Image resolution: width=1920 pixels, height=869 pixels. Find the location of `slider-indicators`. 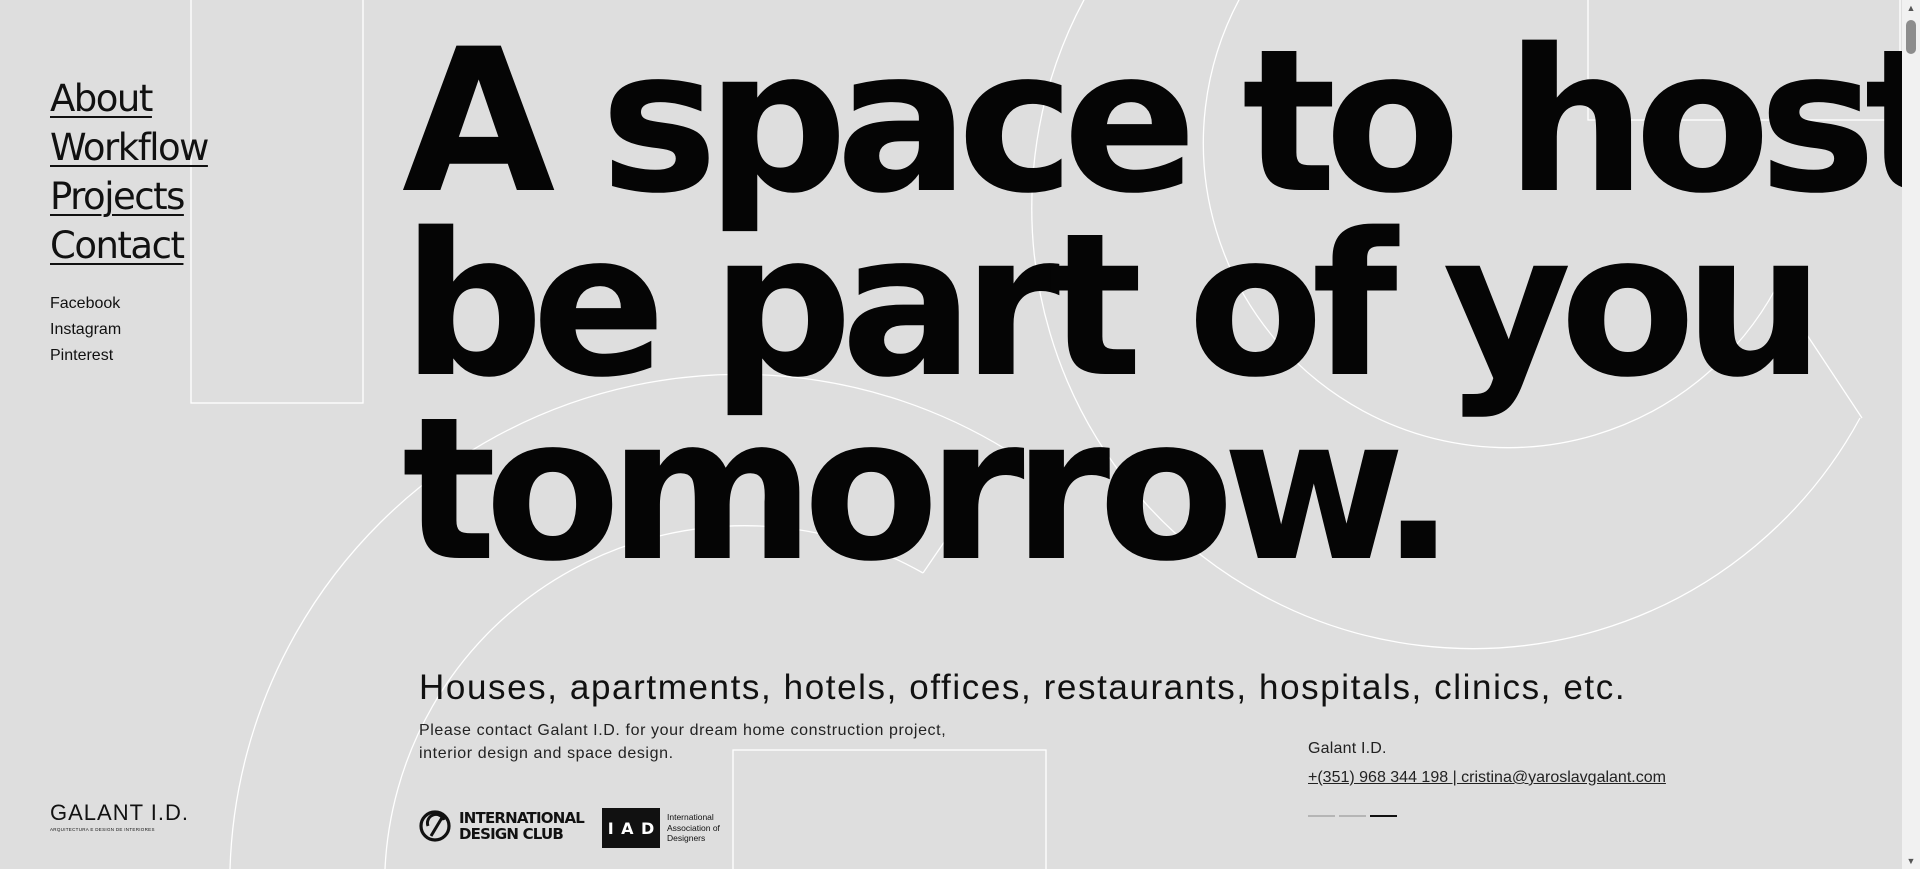

slider-indicators is located at coordinates (1352, 816).